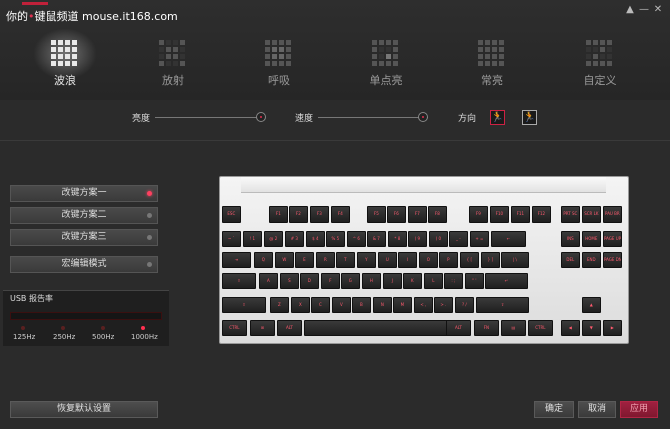 This screenshot has width=670, height=429. What do you see at coordinates (376, 239) in the screenshot?
I see `keyboard-key: & 7` at bounding box center [376, 239].